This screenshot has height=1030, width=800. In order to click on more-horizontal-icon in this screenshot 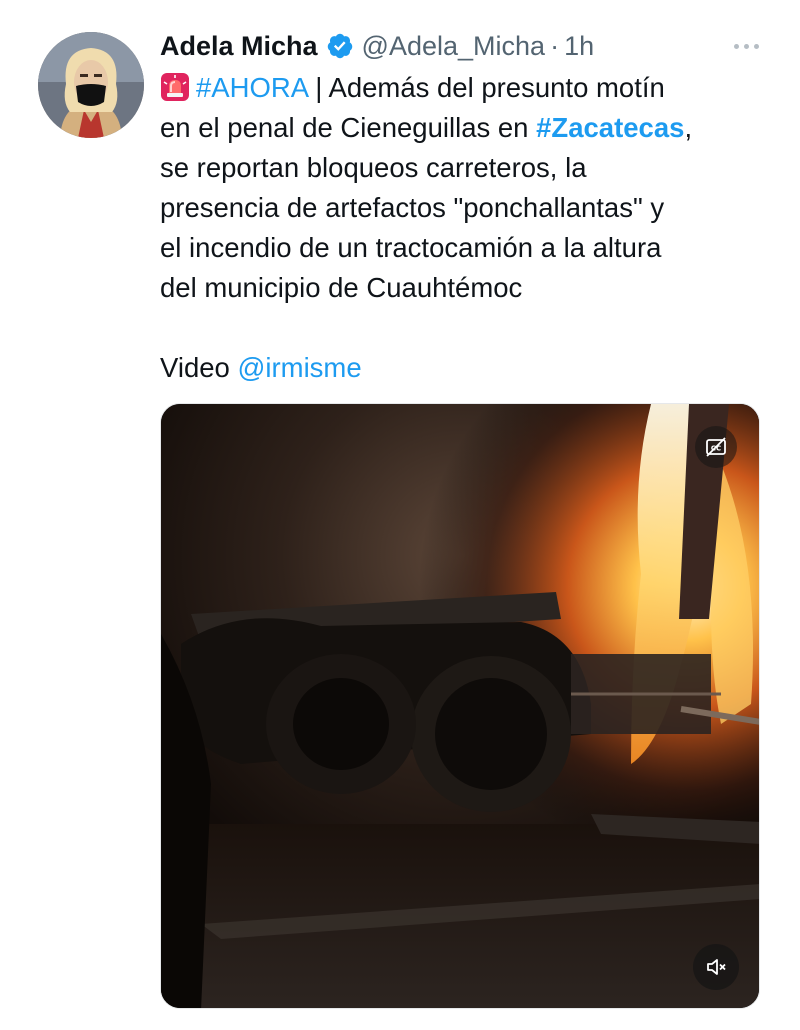, I will do `click(746, 46)`.